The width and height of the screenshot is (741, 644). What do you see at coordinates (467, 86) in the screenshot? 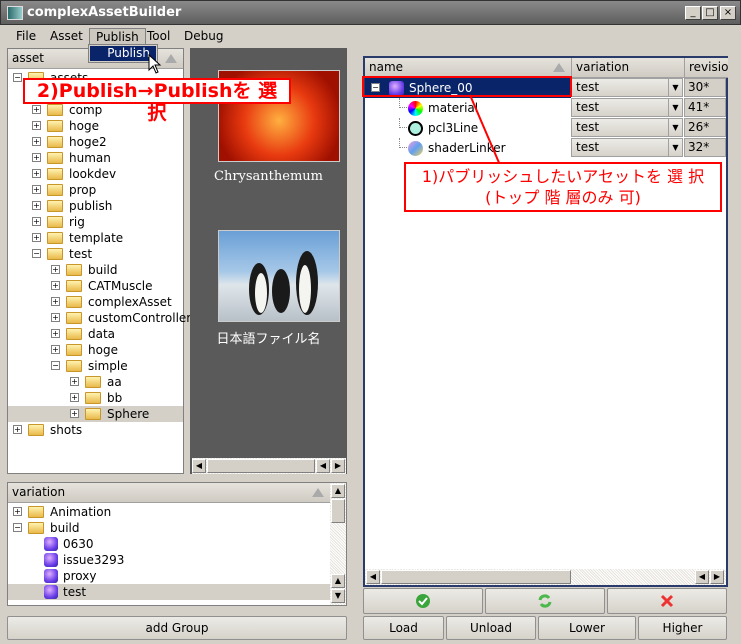
I see `annotation-highlight-box` at bounding box center [467, 86].